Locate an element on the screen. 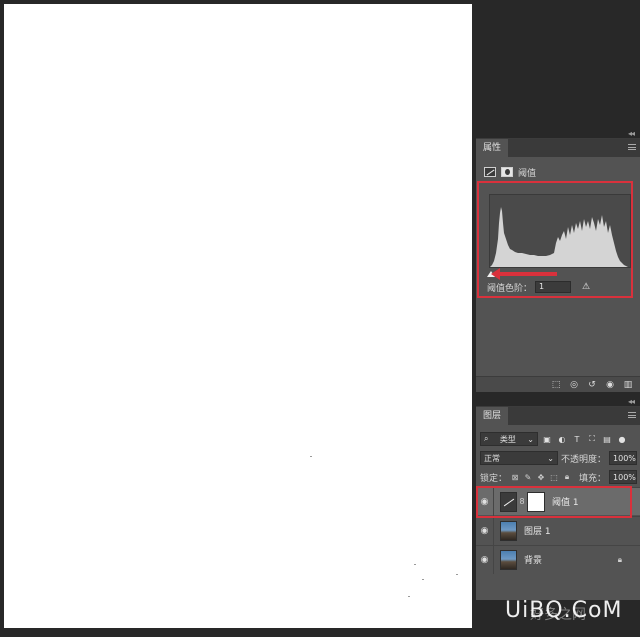 This screenshot has width=640, height=637. threshold-slider is located at coordinates (560, 274).